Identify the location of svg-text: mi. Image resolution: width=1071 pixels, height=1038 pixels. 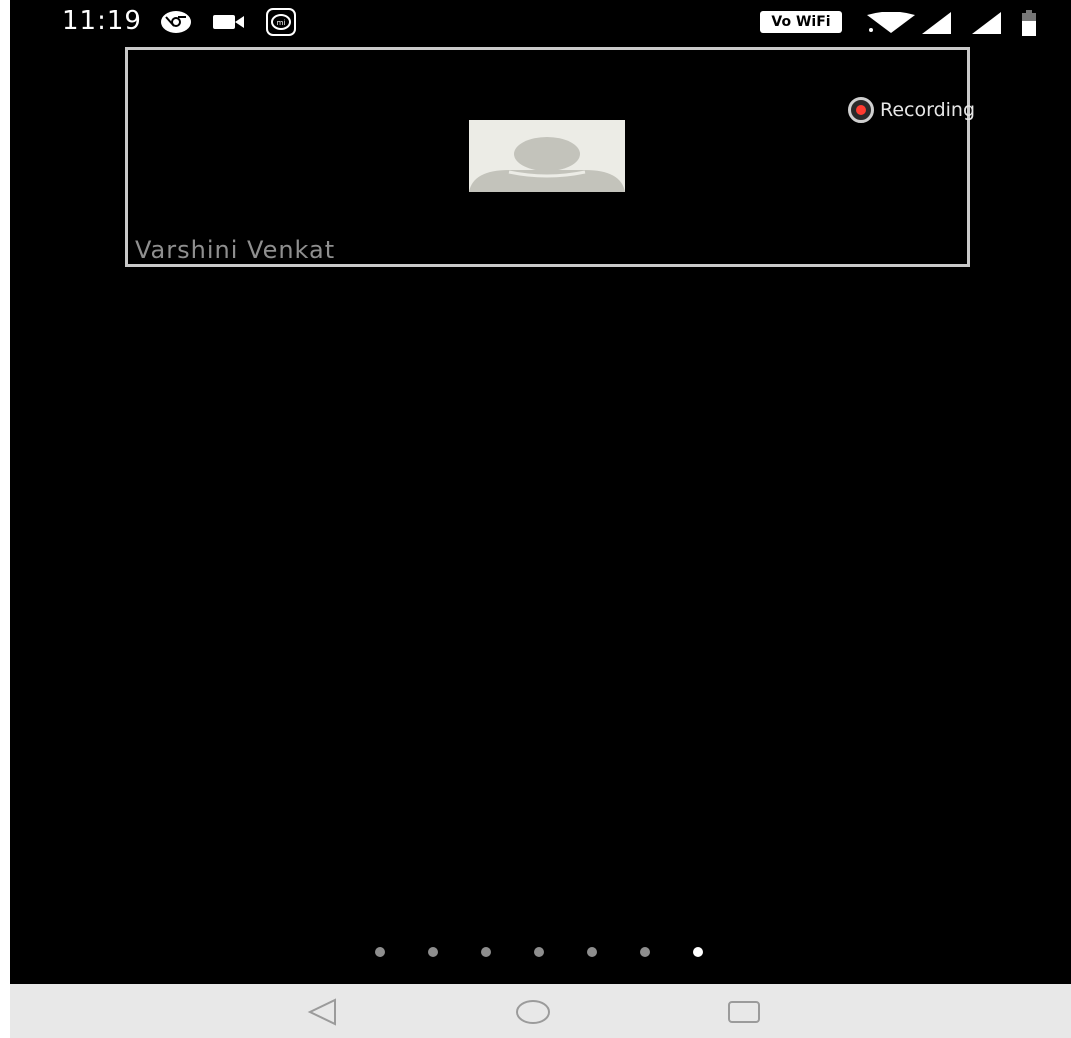
(281, 23).